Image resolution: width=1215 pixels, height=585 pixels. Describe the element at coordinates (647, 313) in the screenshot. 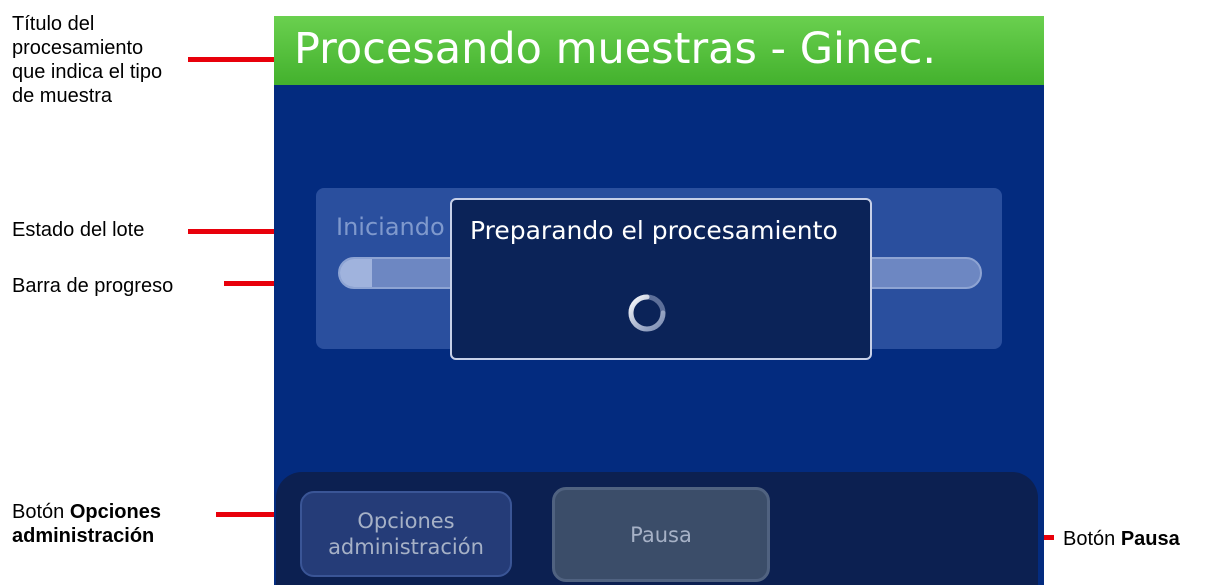

I see `loading-spinner-icon` at that location.